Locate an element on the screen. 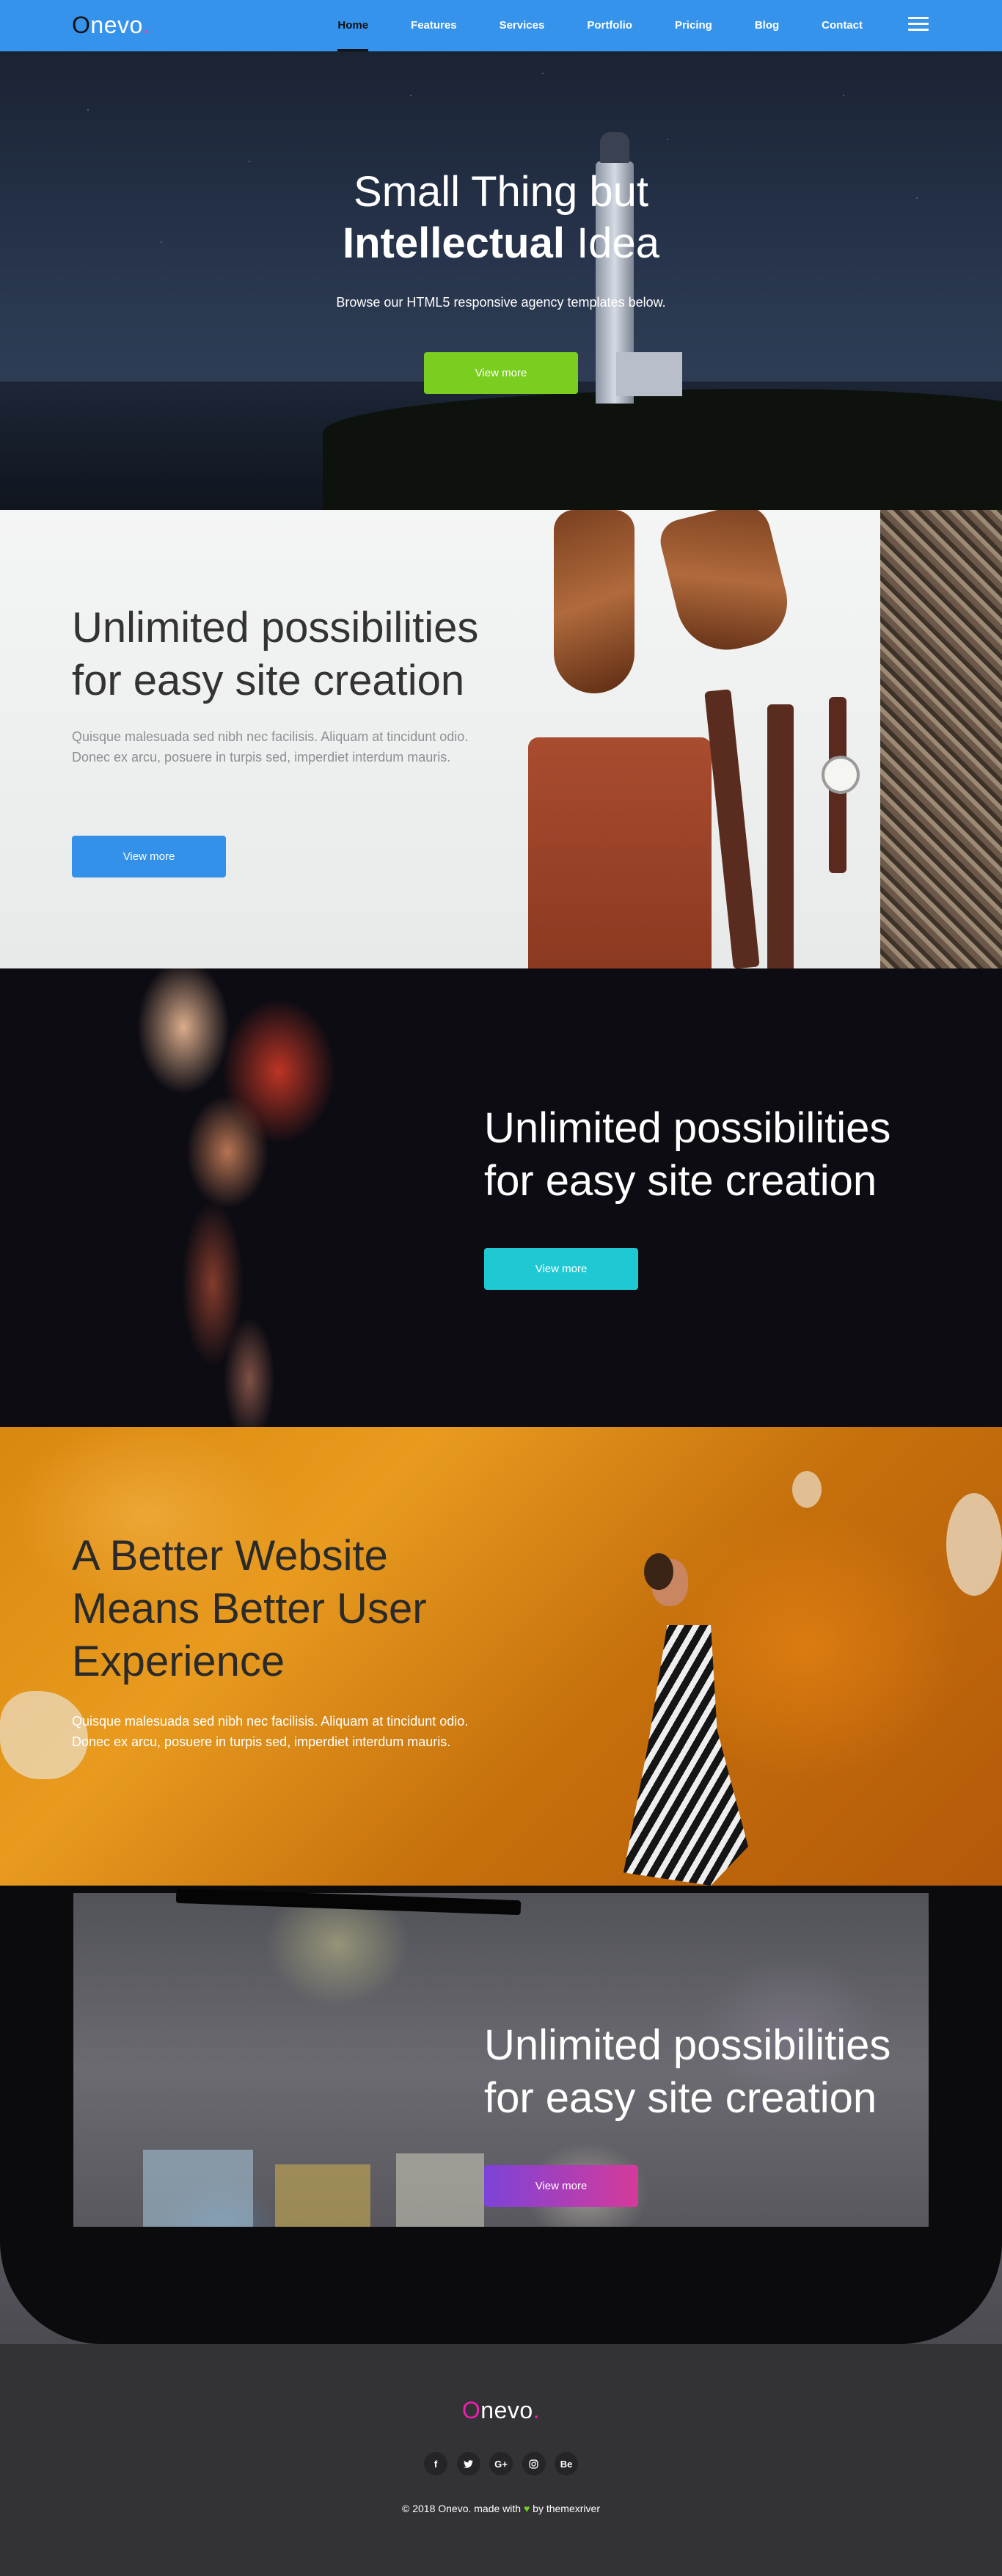  hero-view-more-button: View more is located at coordinates (501, 373).